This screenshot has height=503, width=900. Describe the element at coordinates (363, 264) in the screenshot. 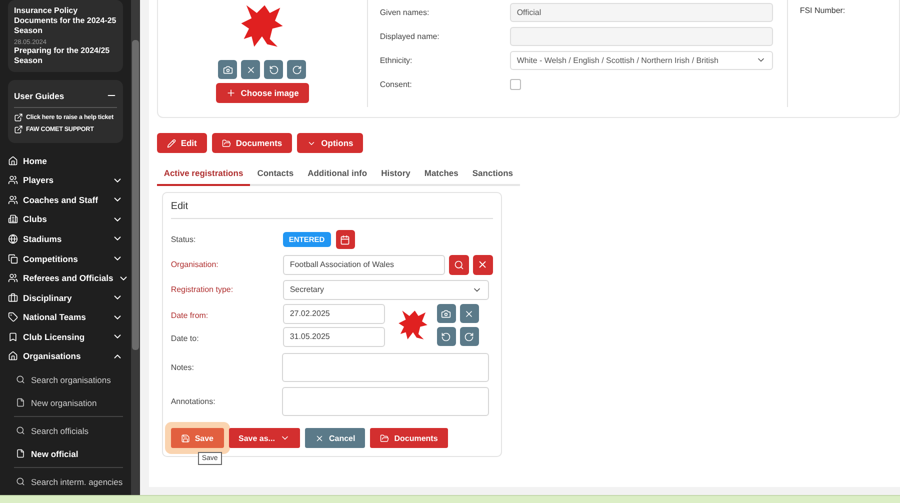

I see `organisation-field: Football Association of Wales` at that location.